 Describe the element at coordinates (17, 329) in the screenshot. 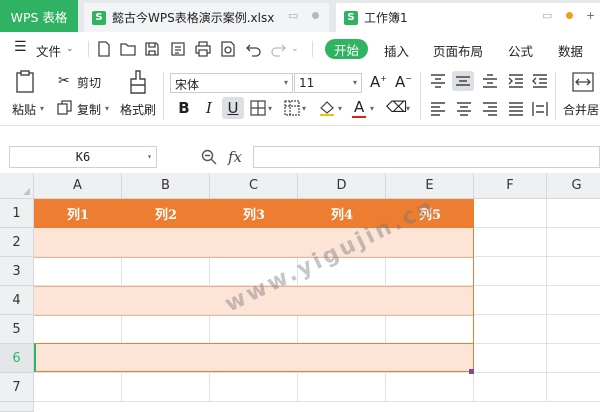

I see `row-header-5: 5` at that location.